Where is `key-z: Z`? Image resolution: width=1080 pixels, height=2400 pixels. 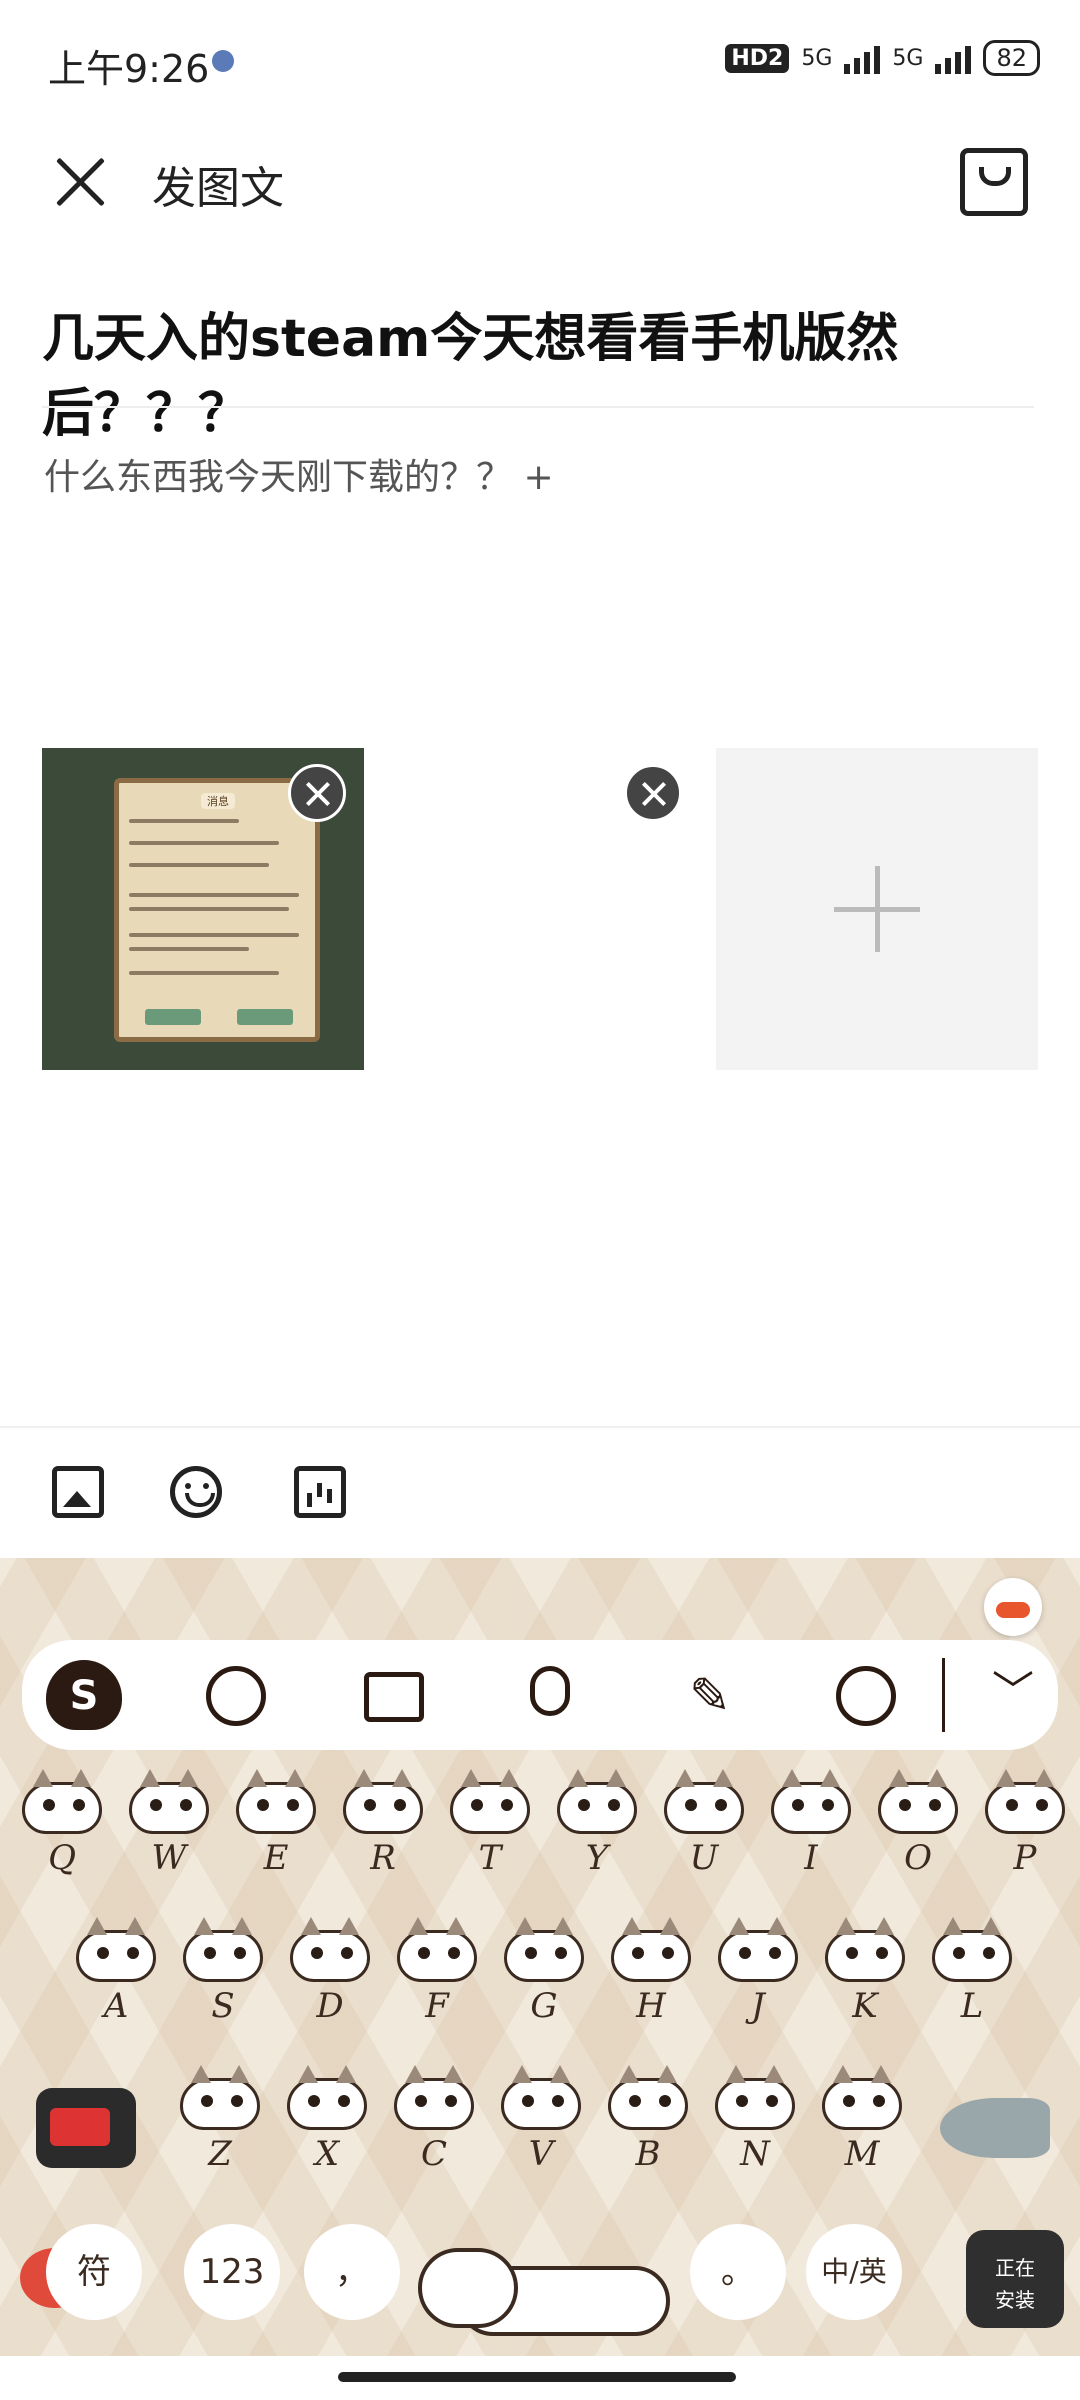
key-z: Z is located at coordinates (220, 2125).